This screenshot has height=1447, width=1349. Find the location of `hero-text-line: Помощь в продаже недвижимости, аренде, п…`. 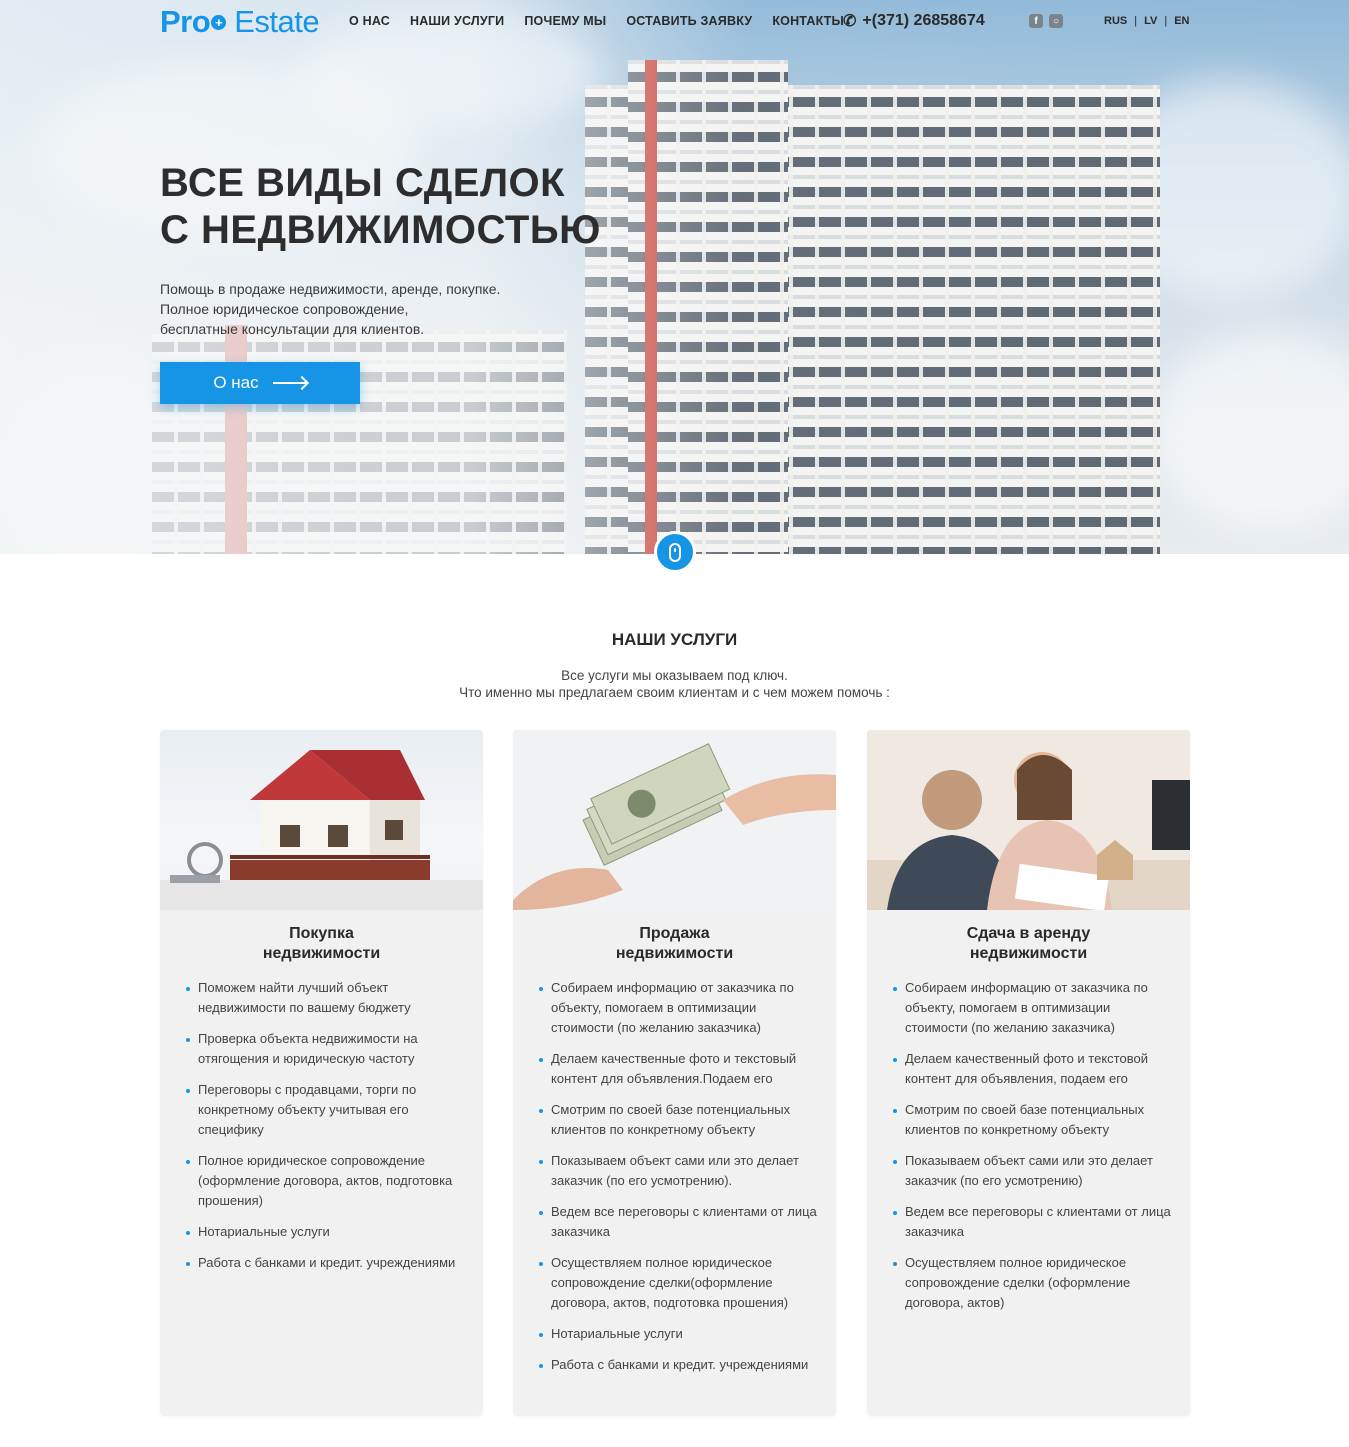

hero-text-line: Помощь в продаже недвижимости, аренде, п… is located at coordinates (330, 289).